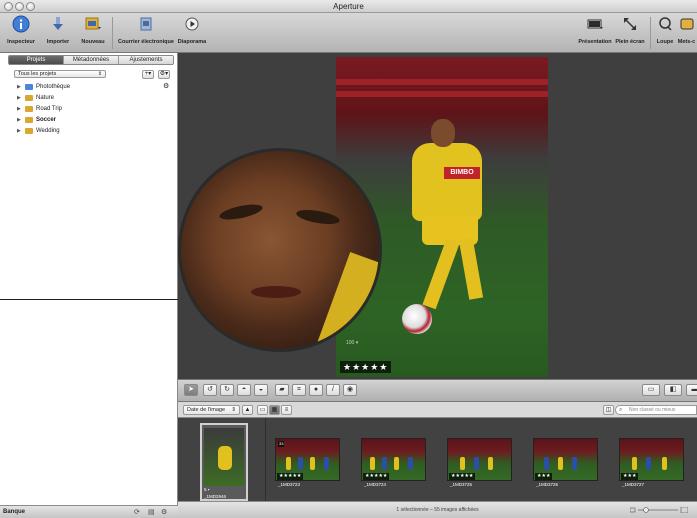  Describe the element at coordinates (307, 467) in the screenshot. I see `thumbnail: 33 ★★★★★ _1MD3723` at that location.